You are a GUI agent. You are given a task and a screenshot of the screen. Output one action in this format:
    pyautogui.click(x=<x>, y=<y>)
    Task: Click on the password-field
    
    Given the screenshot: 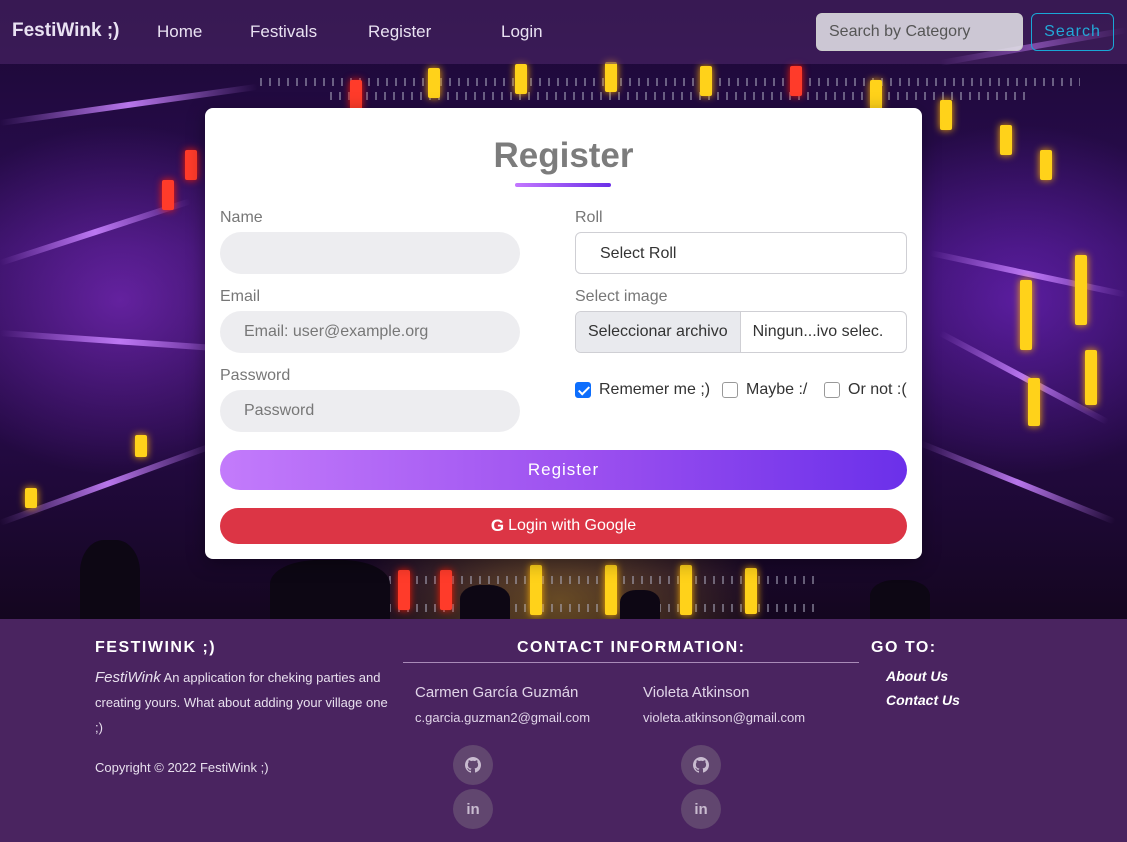 What is the action you would take?
    pyautogui.click(x=370, y=411)
    